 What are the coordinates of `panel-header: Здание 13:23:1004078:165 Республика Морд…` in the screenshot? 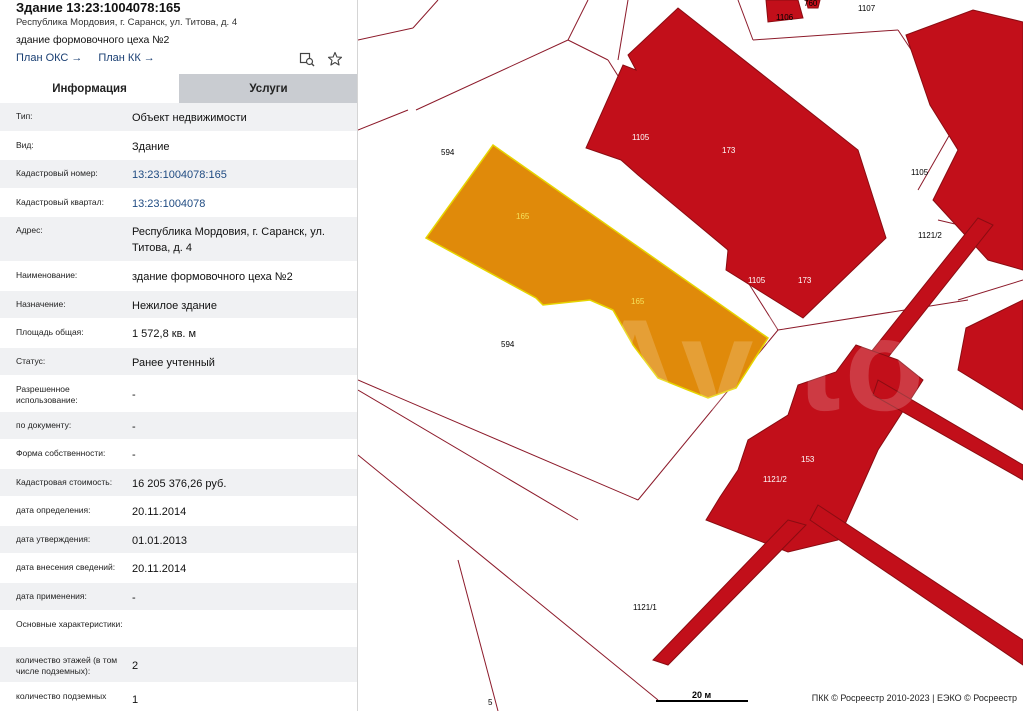 It's located at (178, 38).